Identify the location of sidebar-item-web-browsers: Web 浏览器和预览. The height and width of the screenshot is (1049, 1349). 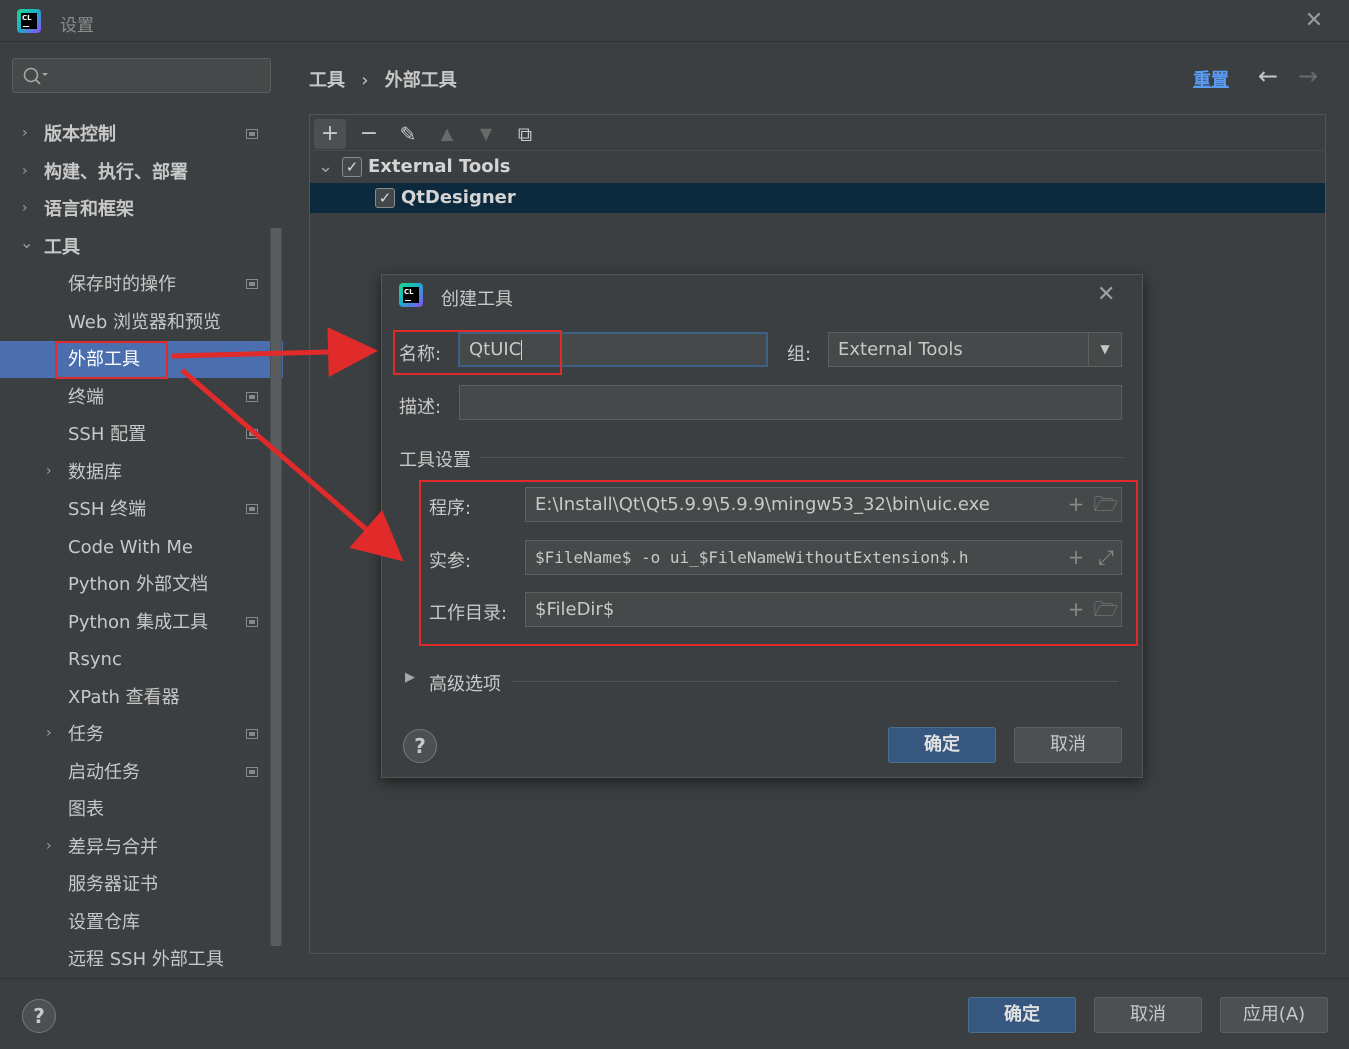
(144, 322).